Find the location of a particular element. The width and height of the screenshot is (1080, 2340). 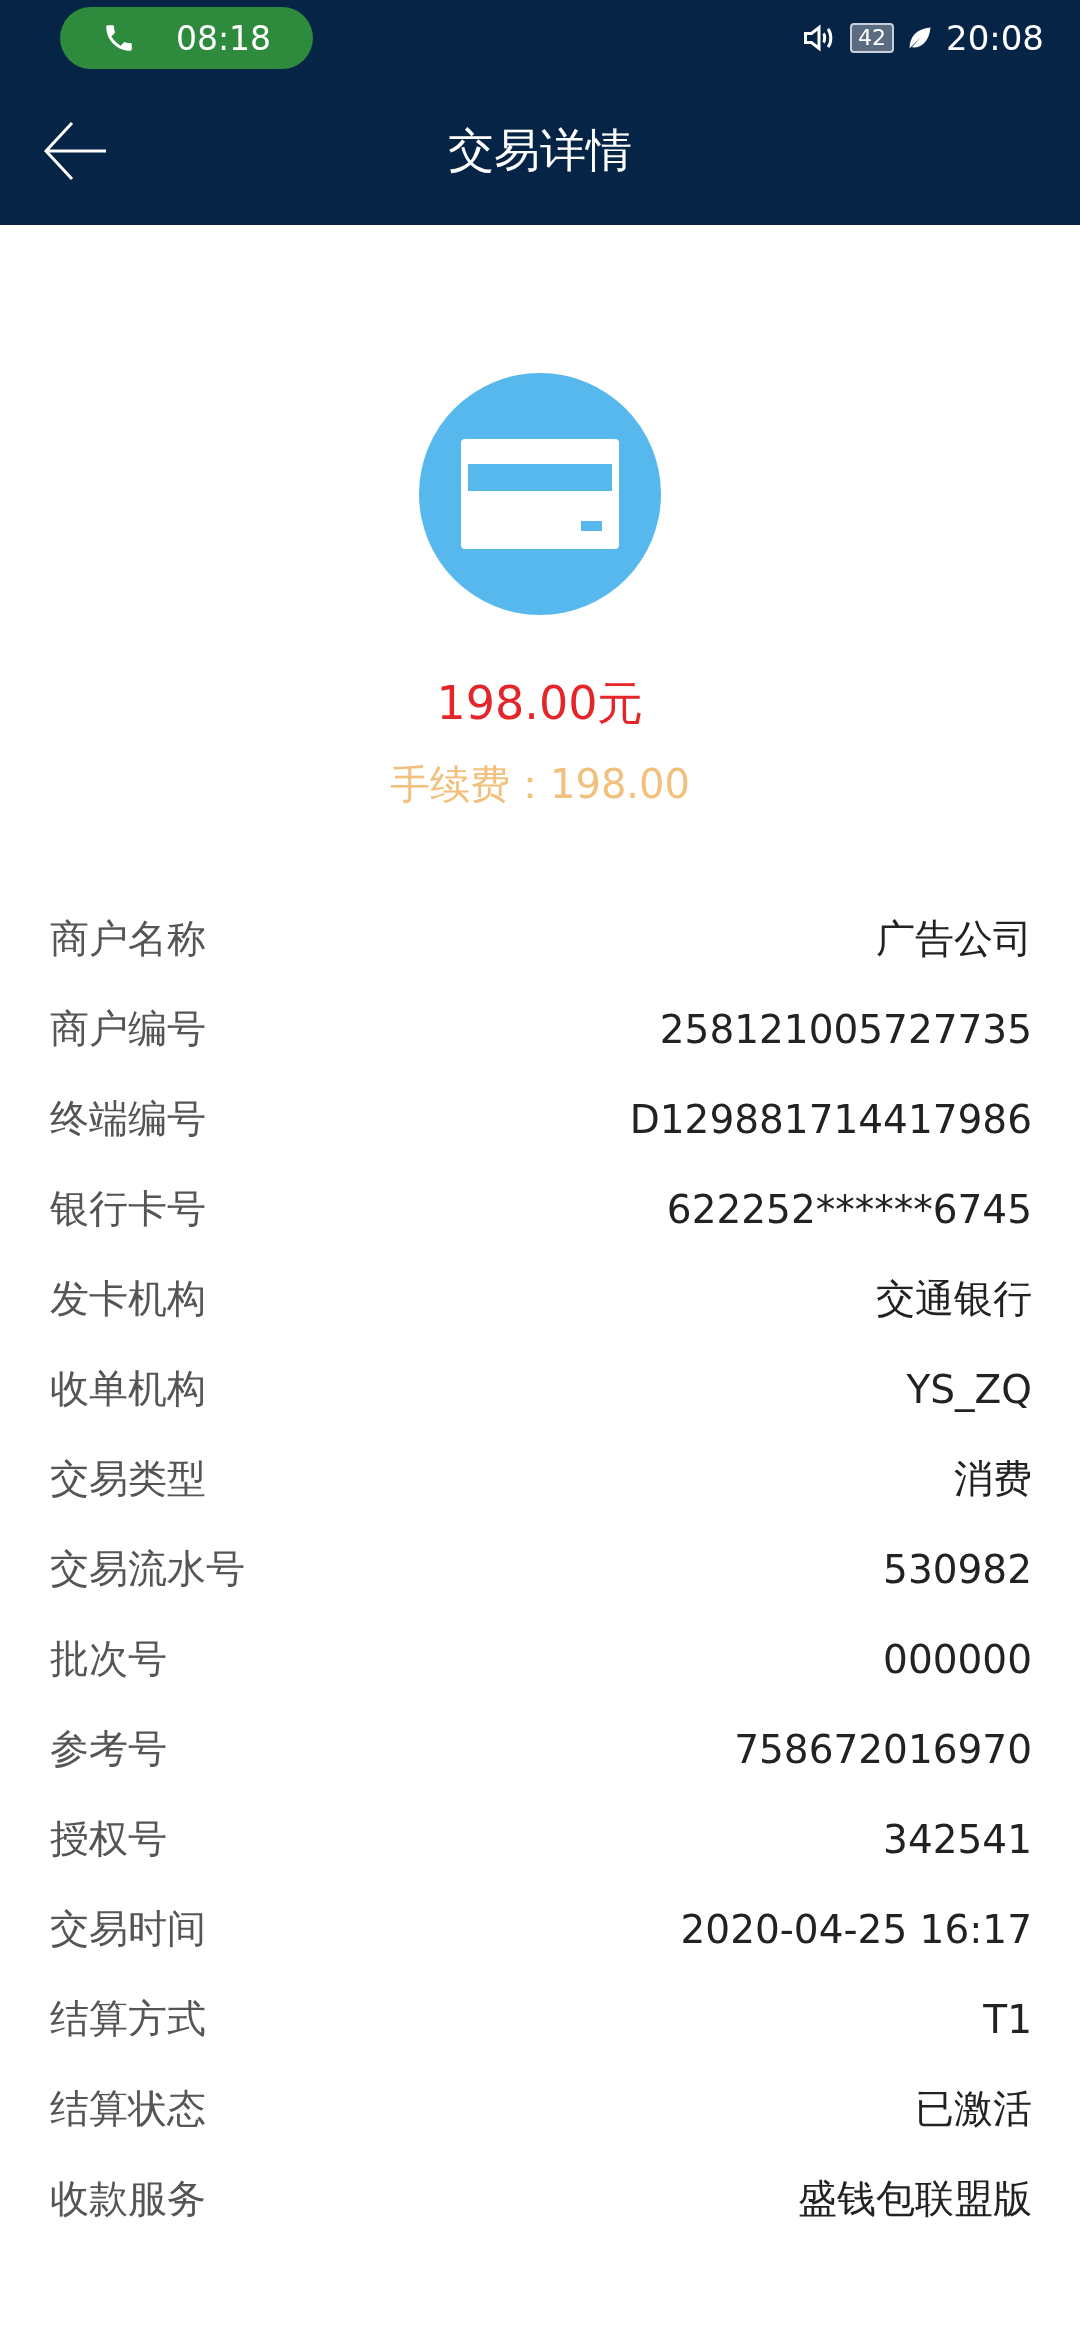

detail-value: 盛钱包联盟版 is located at coordinates (915, 2199).